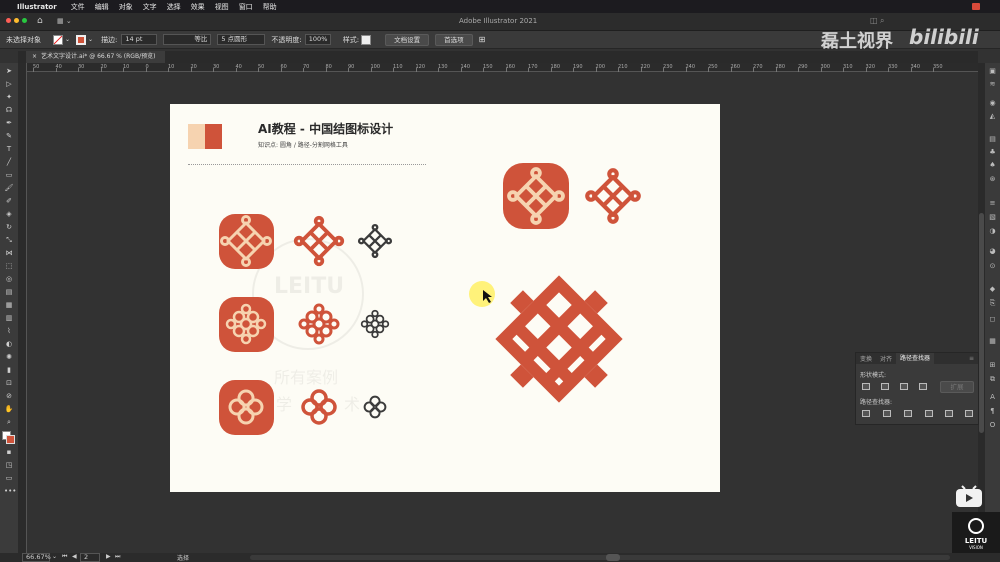  I want to click on first-artboard-icon: ⏮, so click(64, 557).